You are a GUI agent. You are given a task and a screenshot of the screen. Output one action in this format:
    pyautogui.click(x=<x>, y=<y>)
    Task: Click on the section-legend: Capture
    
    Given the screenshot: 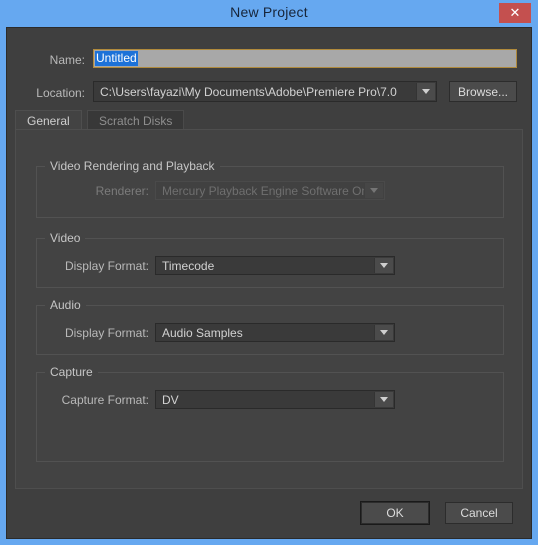 What is the action you would take?
    pyautogui.click(x=71, y=372)
    